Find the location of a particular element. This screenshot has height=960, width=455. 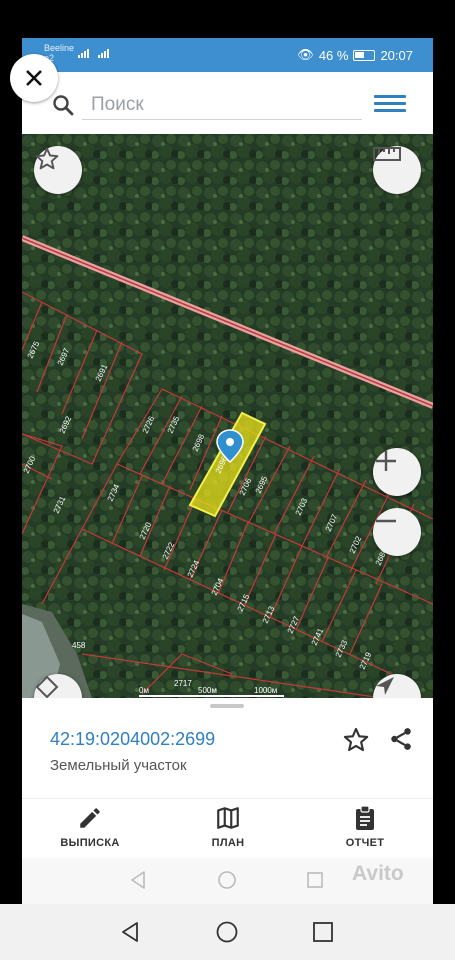

share-icon is located at coordinates (401, 739).